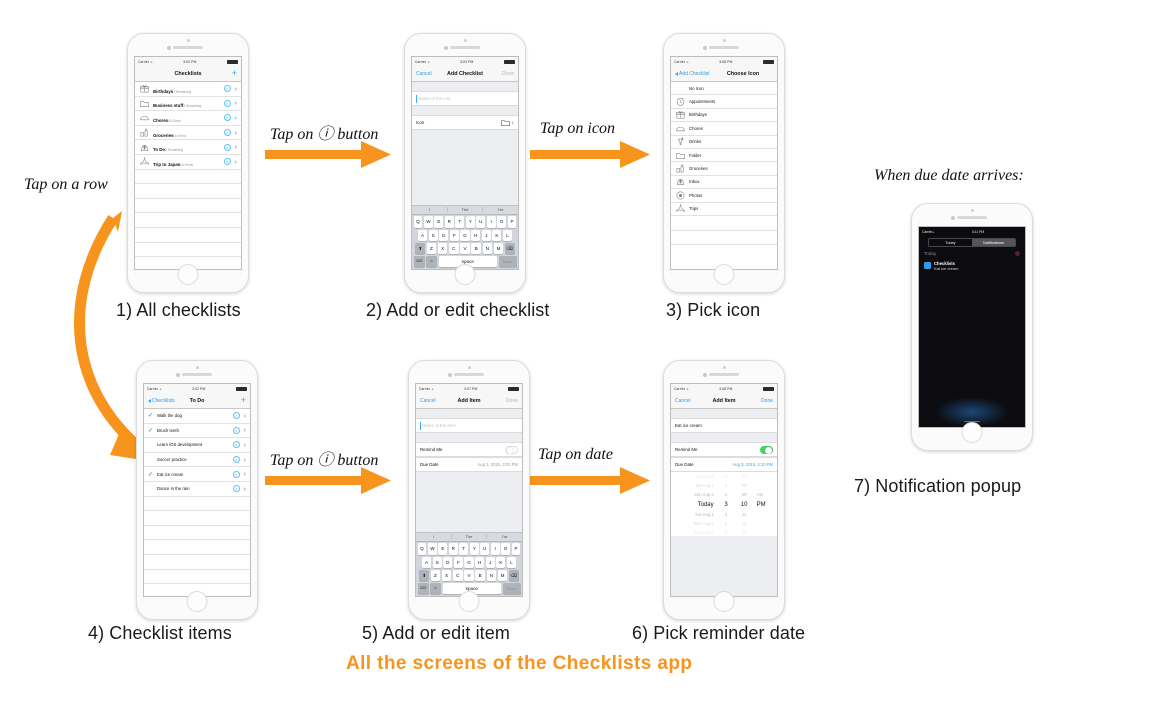  Describe the element at coordinates (470, 537) in the screenshot. I see `prediction-2: The` at that location.